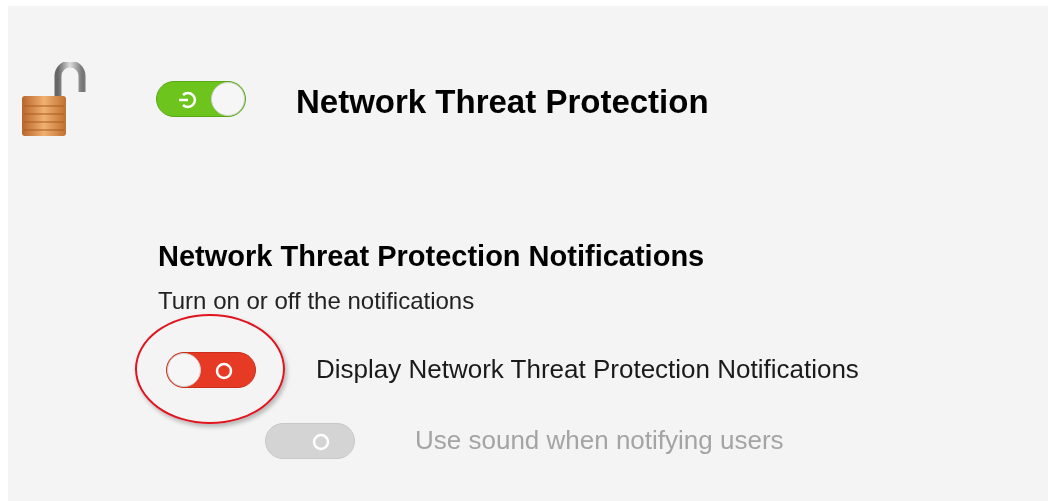 The height and width of the screenshot is (501, 1048). Describe the element at coordinates (599, 440) in the screenshot. I see `option-label: Use sound when notifying users` at that location.